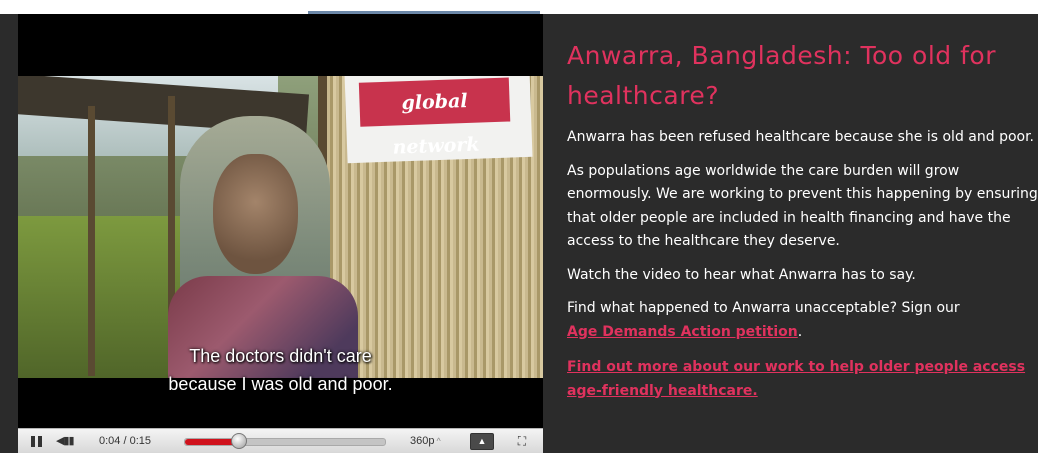  What do you see at coordinates (70, 441) in the screenshot?
I see `volume-icon: ◀▮▮` at bounding box center [70, 441].